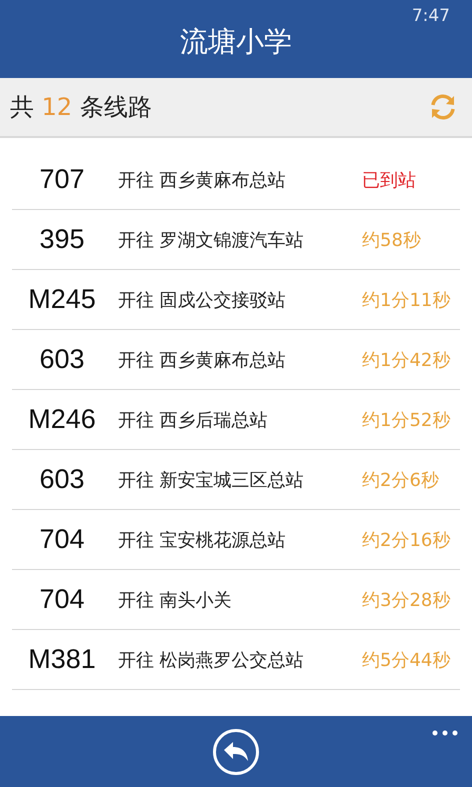 Image resolution: width=472 pixels, height=787 pixels. Describe the element at coordinates (389, 180) in the screenshot. I see `arrival-time: 已到站` at that location.